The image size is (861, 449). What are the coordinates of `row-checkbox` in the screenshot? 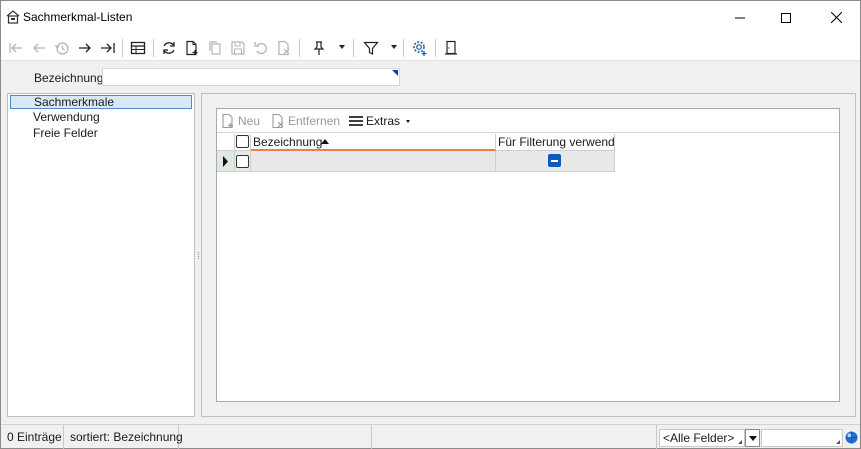 It's located at (242, 161).